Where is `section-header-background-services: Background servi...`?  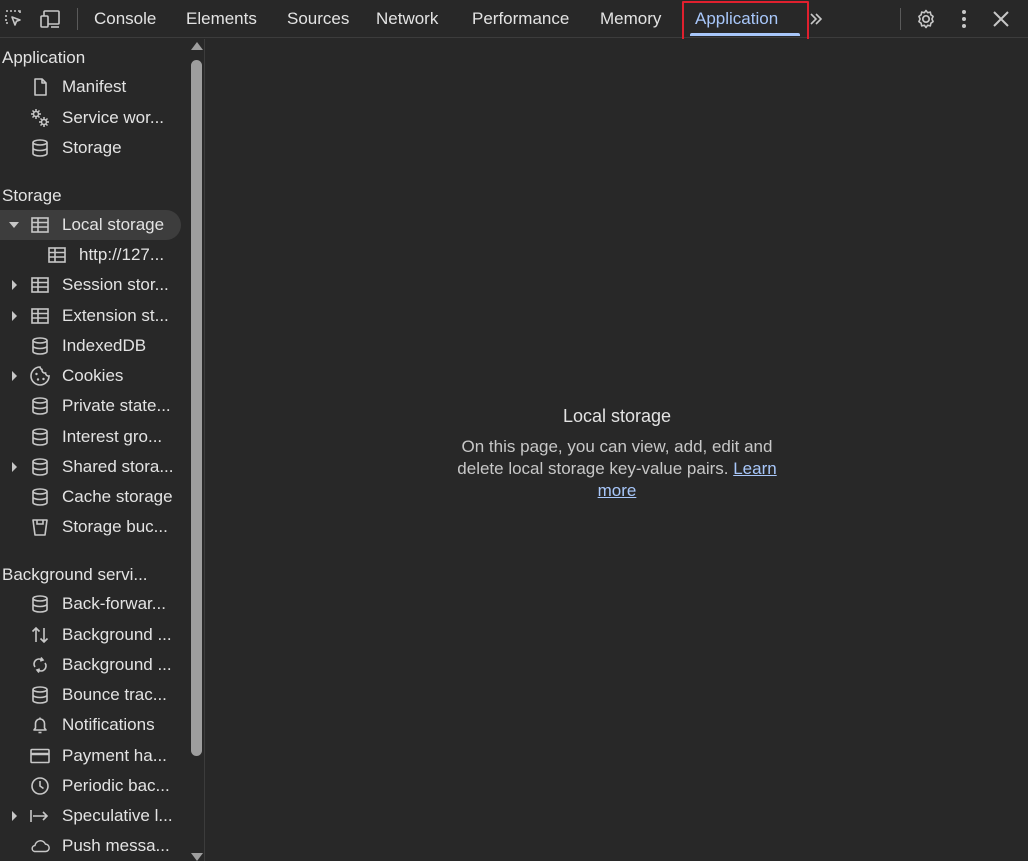 section-header-background-services: Background servi... is located at coordinates (75, 575).